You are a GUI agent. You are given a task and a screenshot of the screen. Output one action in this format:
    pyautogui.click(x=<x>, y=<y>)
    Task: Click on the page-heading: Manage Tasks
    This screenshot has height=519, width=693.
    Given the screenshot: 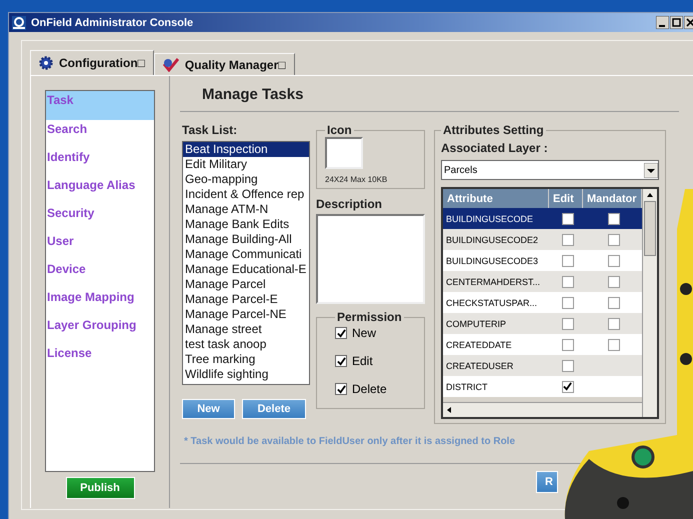 What is the action you would take?
    pyautogui.click(x=429, y=94)
    